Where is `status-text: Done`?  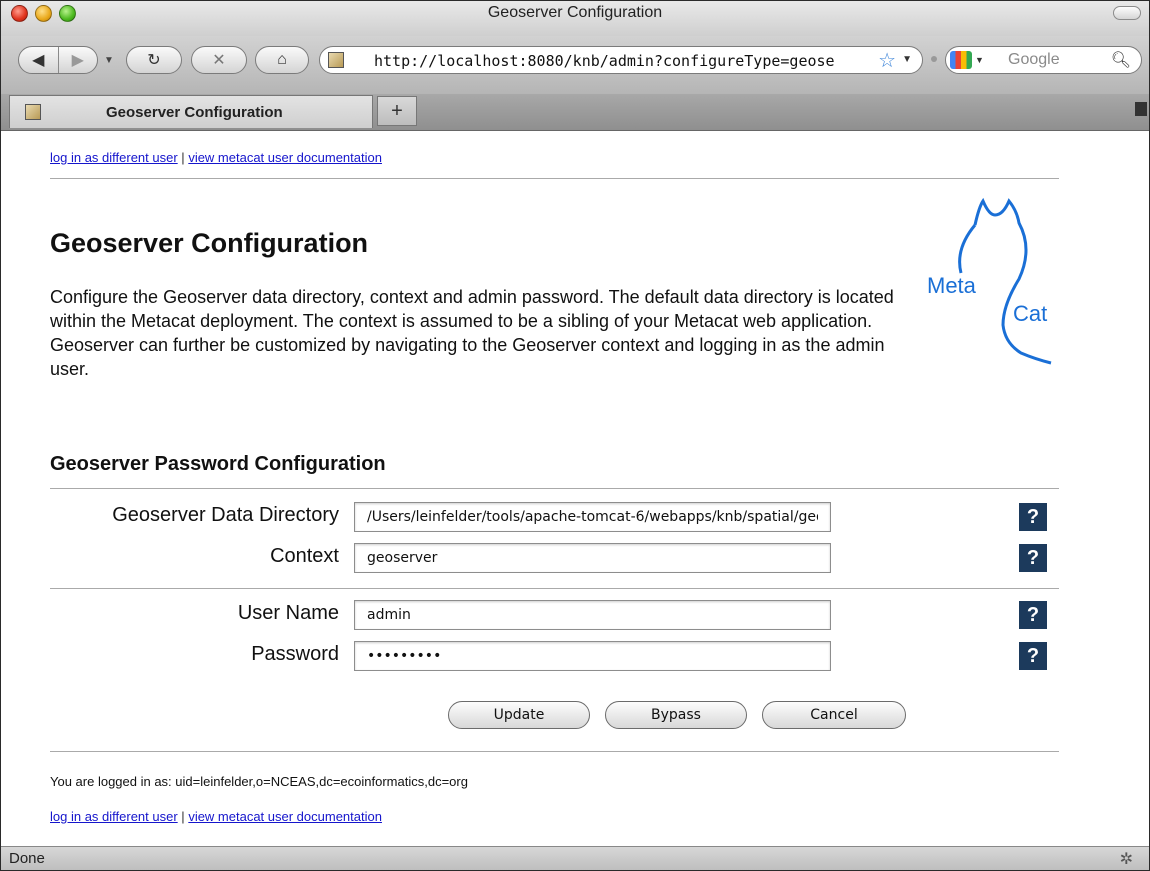
status-text: Done is located at coordinates (27, 858).